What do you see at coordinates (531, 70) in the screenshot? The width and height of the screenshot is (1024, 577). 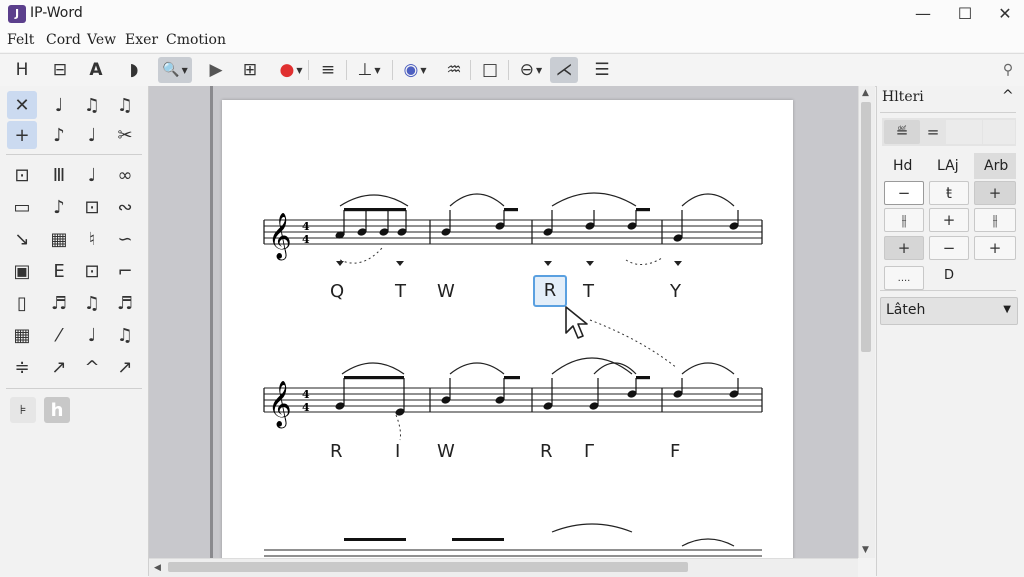 I see `target-icon: ⊖ ▼` at bounding box center [531, 70].